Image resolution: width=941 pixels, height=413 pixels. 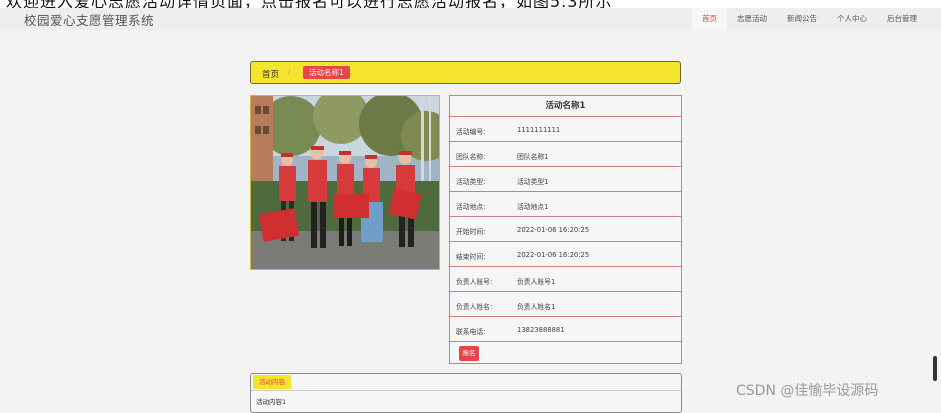 I want to click on site-title: 校园爱心支愿管理系统, so click(x=89, y=20).